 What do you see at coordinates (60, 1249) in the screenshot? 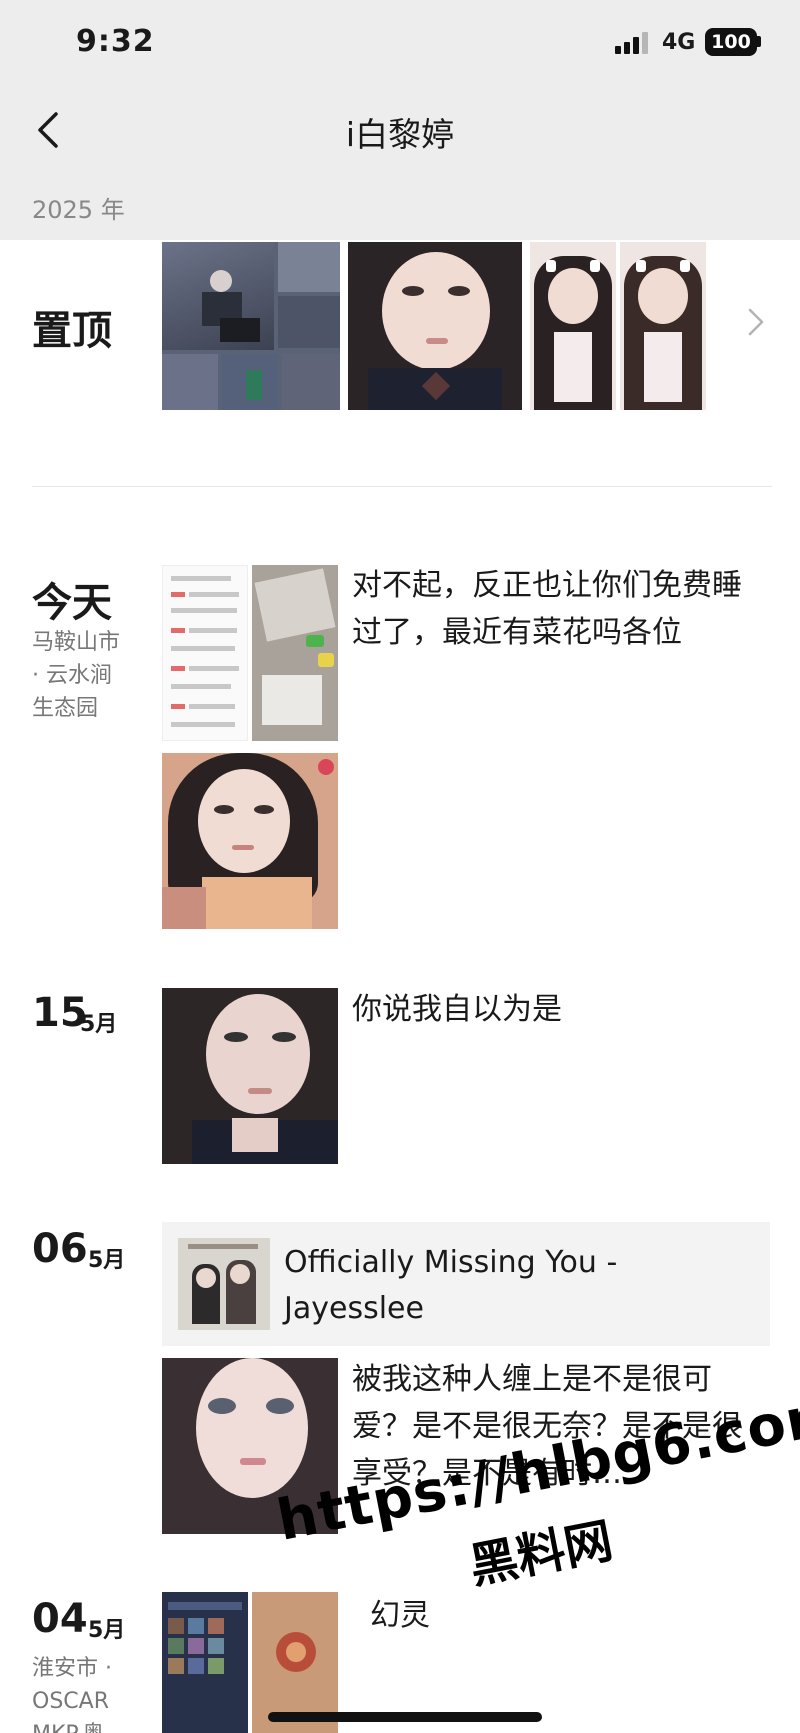
I see `post-day: 06` at bounding box center [60, 1249].